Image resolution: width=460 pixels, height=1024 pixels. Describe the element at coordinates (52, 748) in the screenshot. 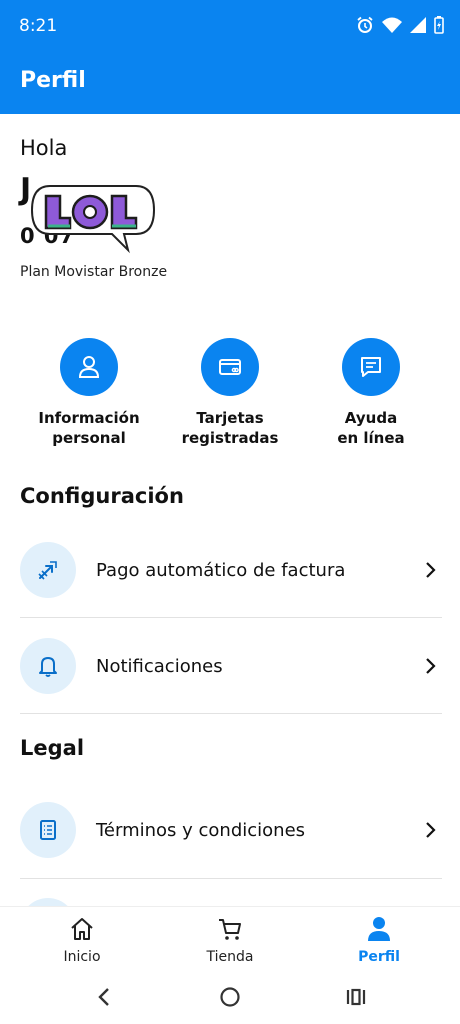

I see `section-title-legal: Legal` at that location.